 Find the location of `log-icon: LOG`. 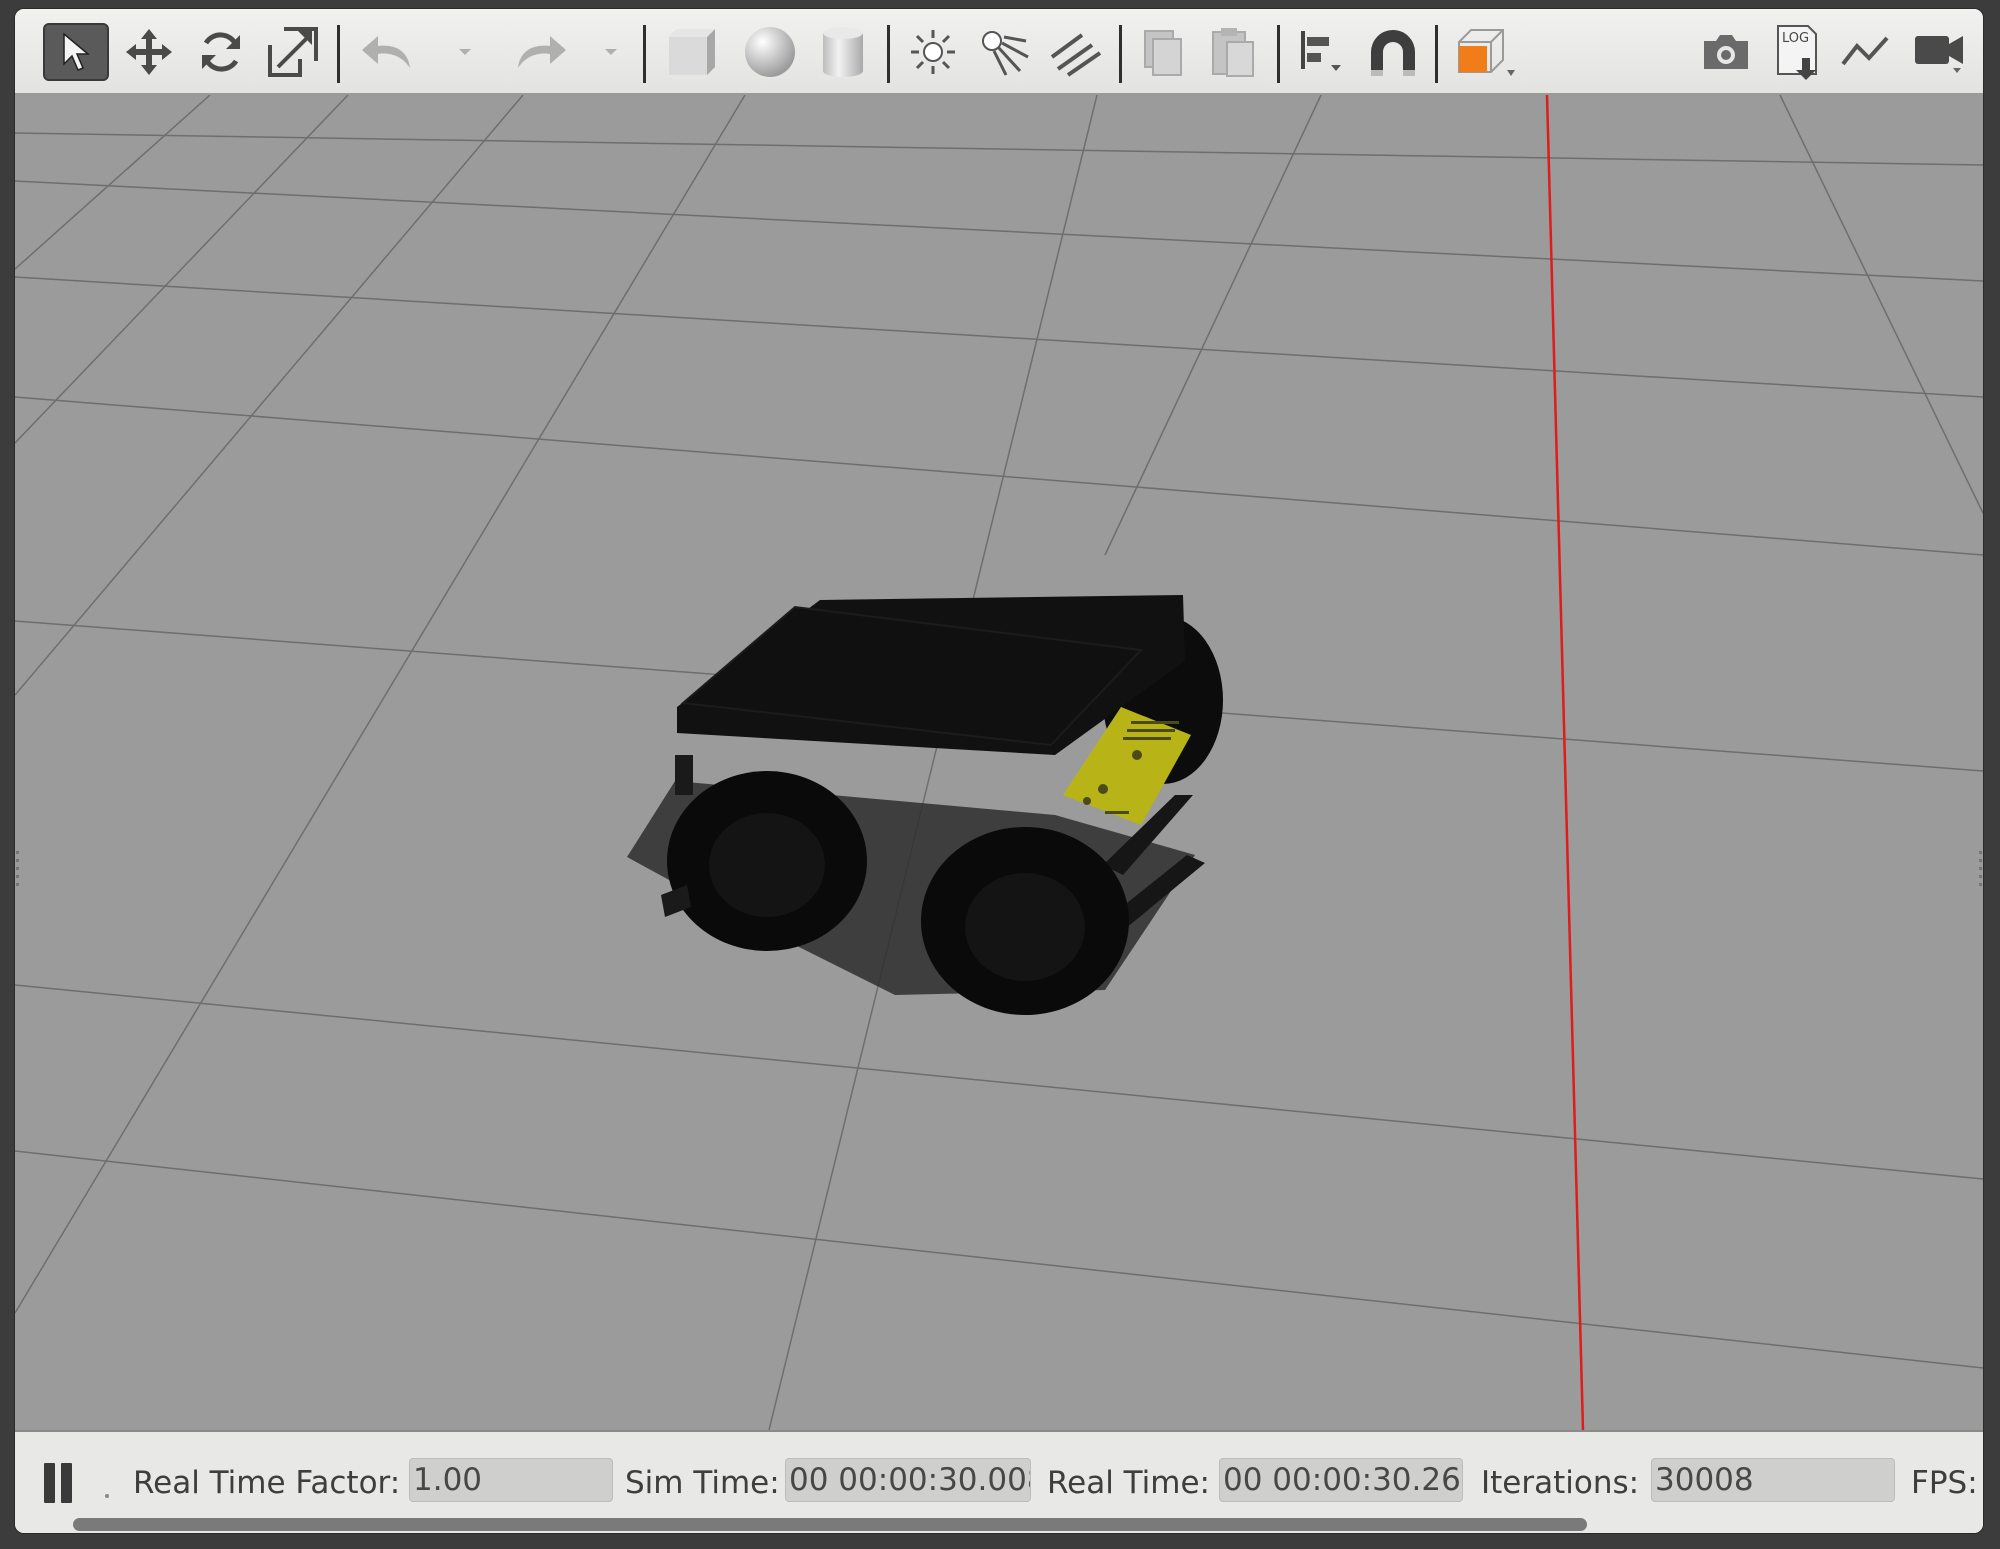

log-icon: LOG is located at coordinates (1797, 52).